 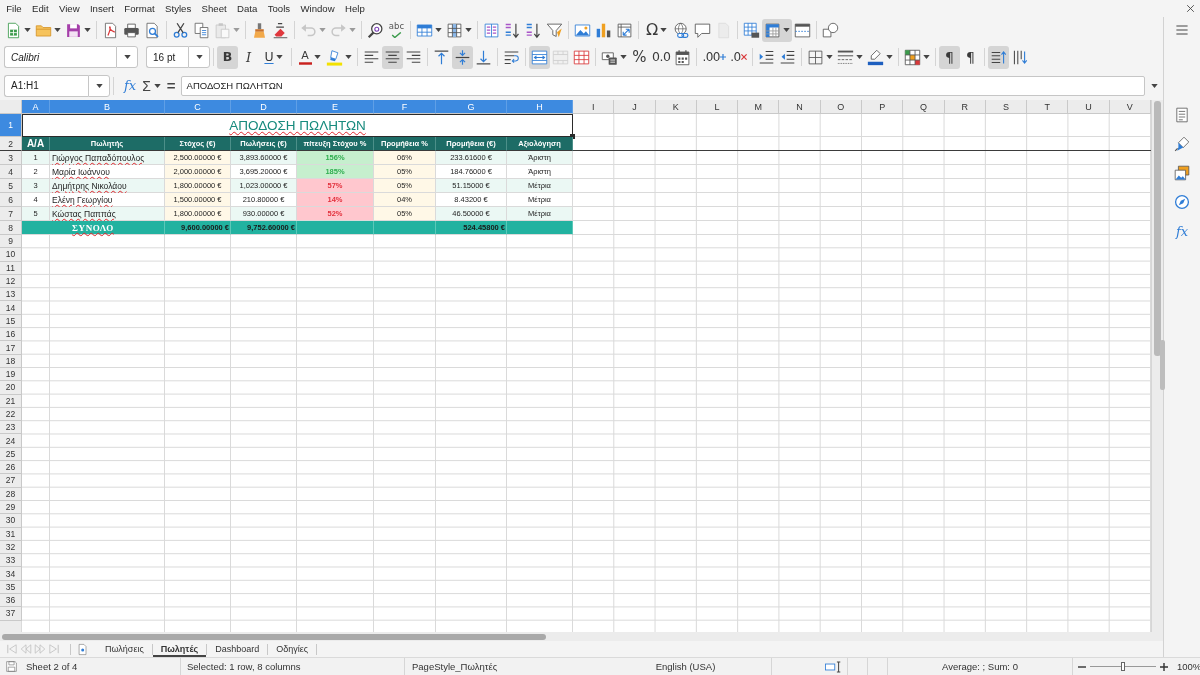 What do you see at coordinates (130, 85) in the screenshot?
I see `function-wizard-button: fx` at bounding box center [130, 85].